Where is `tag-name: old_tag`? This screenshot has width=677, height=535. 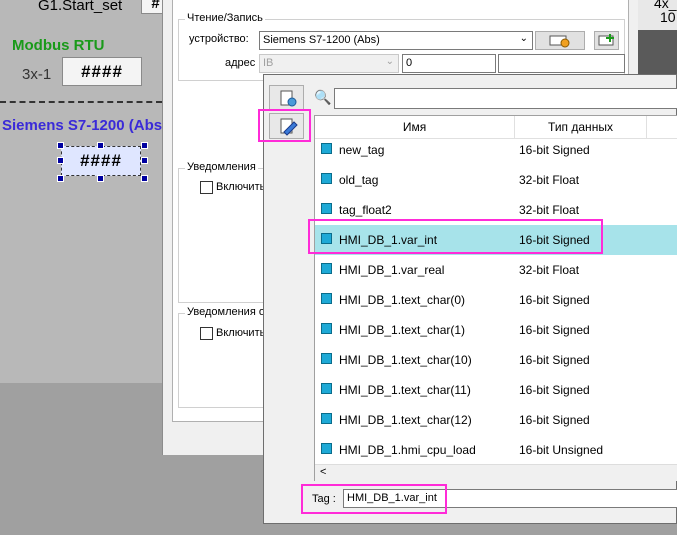
tag-name: old_tag is located at coordinates (359, 180).